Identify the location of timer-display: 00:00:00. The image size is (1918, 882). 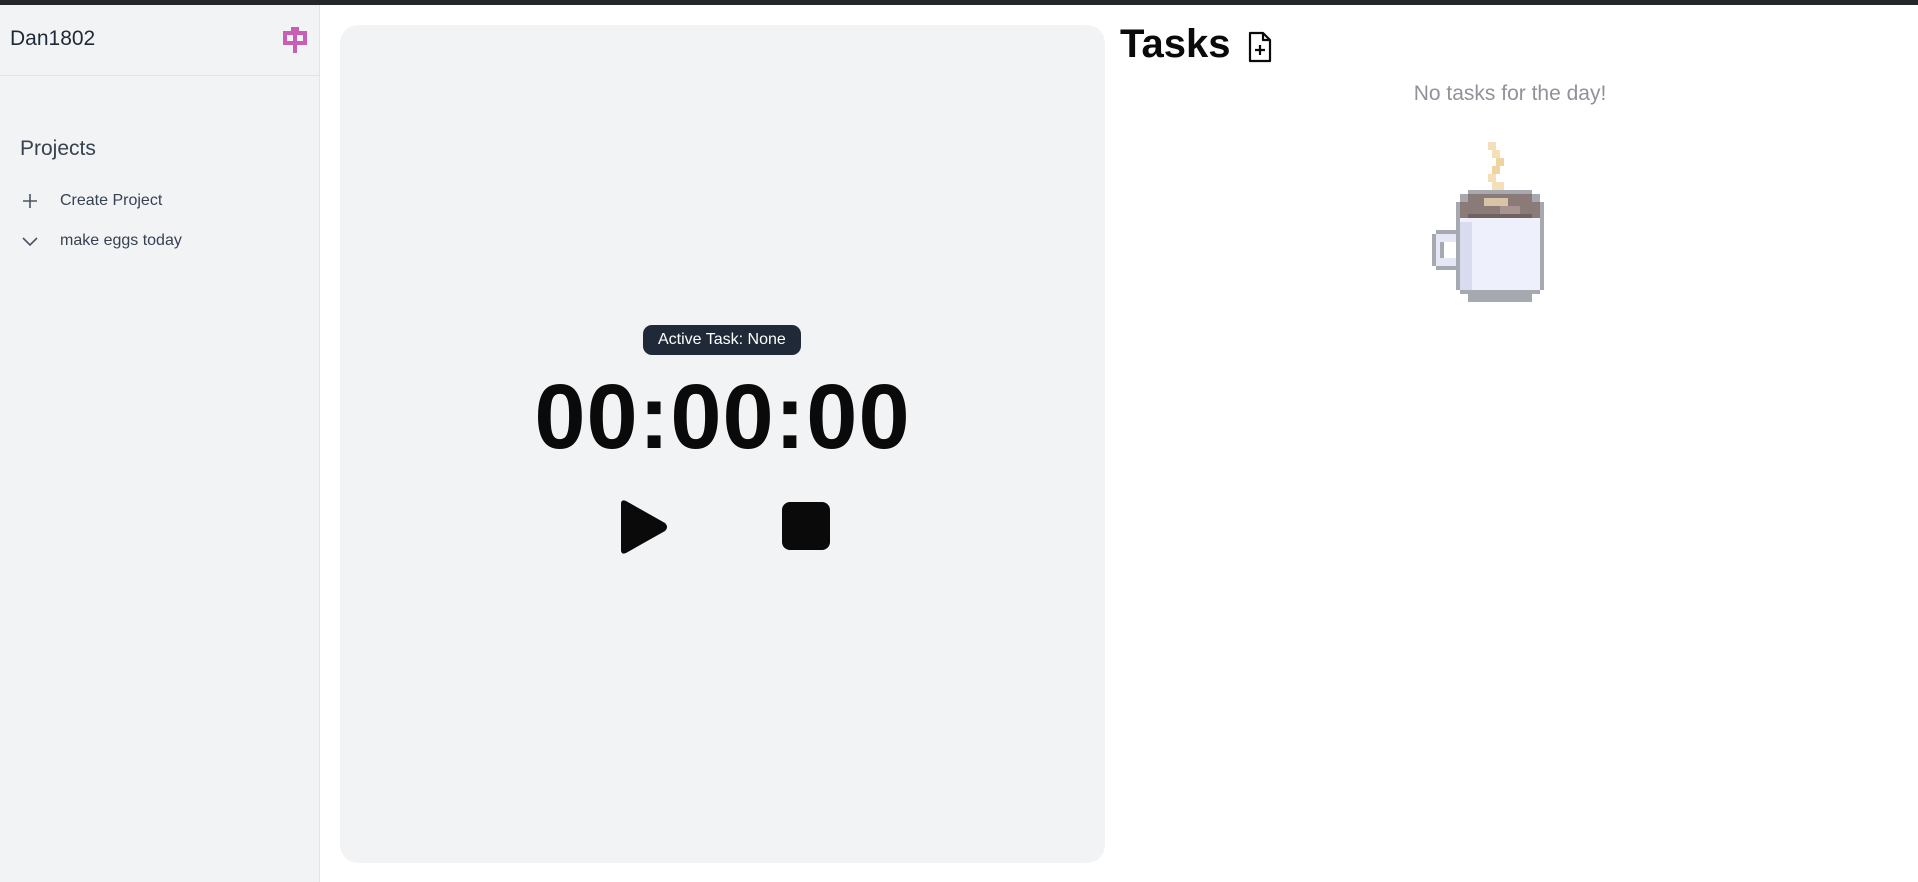
(722, 417).